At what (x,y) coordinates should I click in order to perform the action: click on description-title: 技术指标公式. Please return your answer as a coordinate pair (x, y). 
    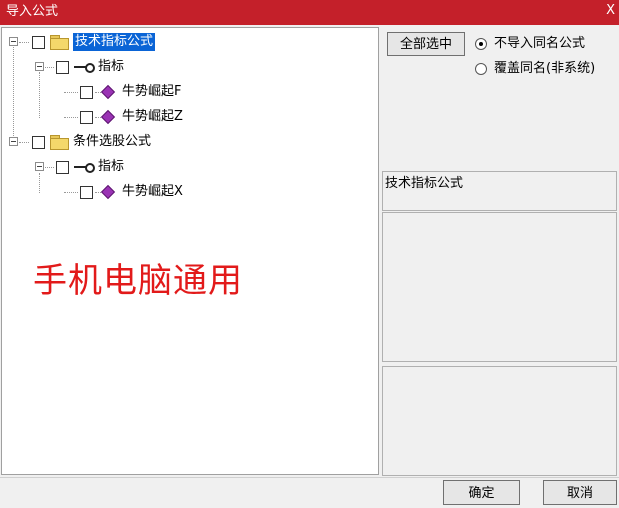
    Looking at the image, I should click on (424, 183).